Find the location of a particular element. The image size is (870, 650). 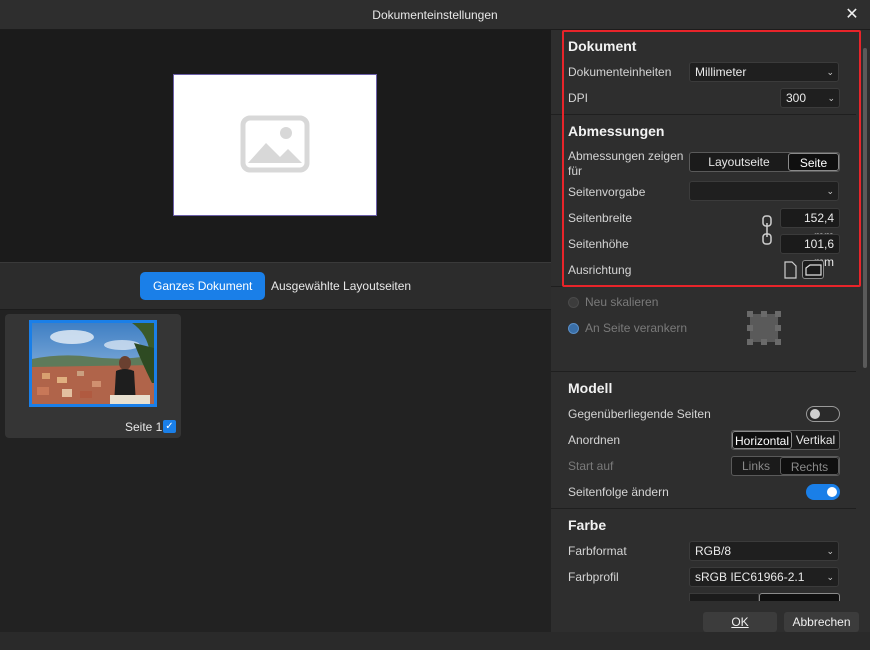

rescale-radio is located at coordinates (573, 302).